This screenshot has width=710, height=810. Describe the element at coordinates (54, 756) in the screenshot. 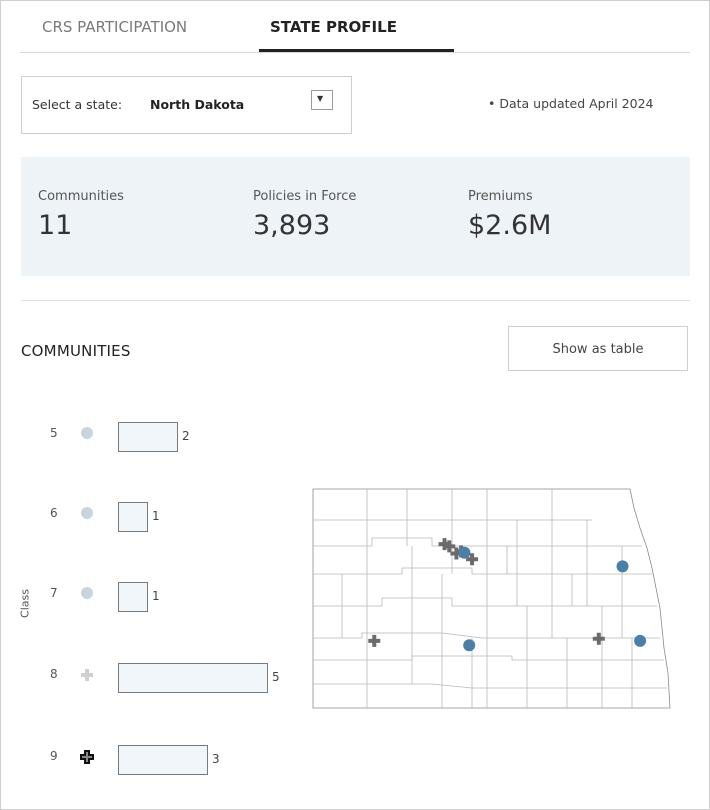

I see `class-label: 9` at that location.